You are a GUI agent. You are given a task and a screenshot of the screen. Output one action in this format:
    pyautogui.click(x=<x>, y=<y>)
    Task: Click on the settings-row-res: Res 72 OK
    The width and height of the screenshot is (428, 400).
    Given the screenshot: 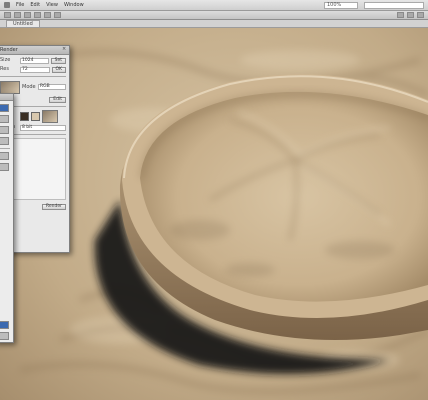 What is the action you would take?
    pyautogui.click(x=33, y=69)
    